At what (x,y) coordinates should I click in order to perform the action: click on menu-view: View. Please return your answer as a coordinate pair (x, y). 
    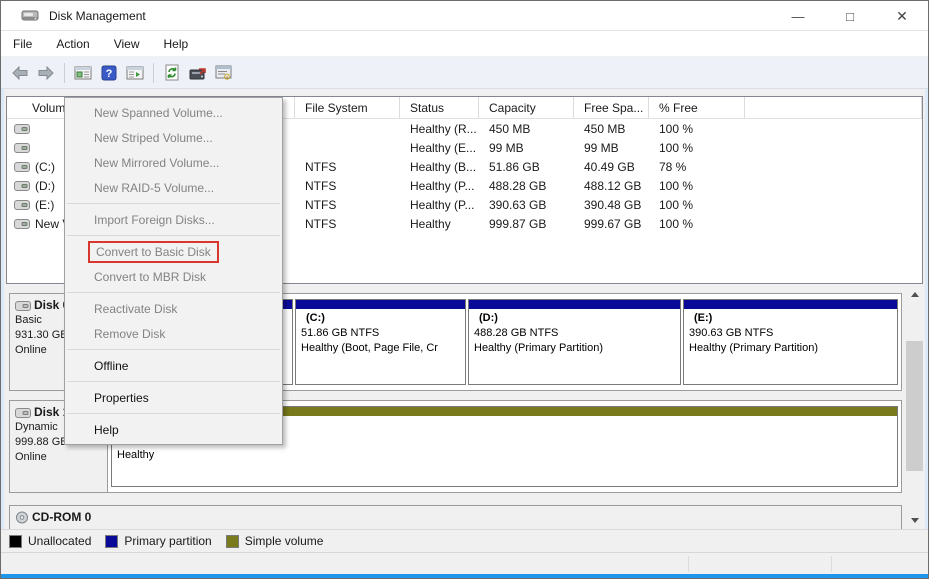
    Looking at the image, I should click on (132, 44).